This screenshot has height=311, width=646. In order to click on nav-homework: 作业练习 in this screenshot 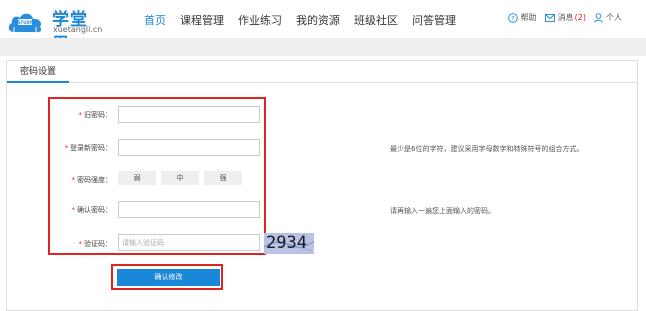, I will do `click(260, 19)`.